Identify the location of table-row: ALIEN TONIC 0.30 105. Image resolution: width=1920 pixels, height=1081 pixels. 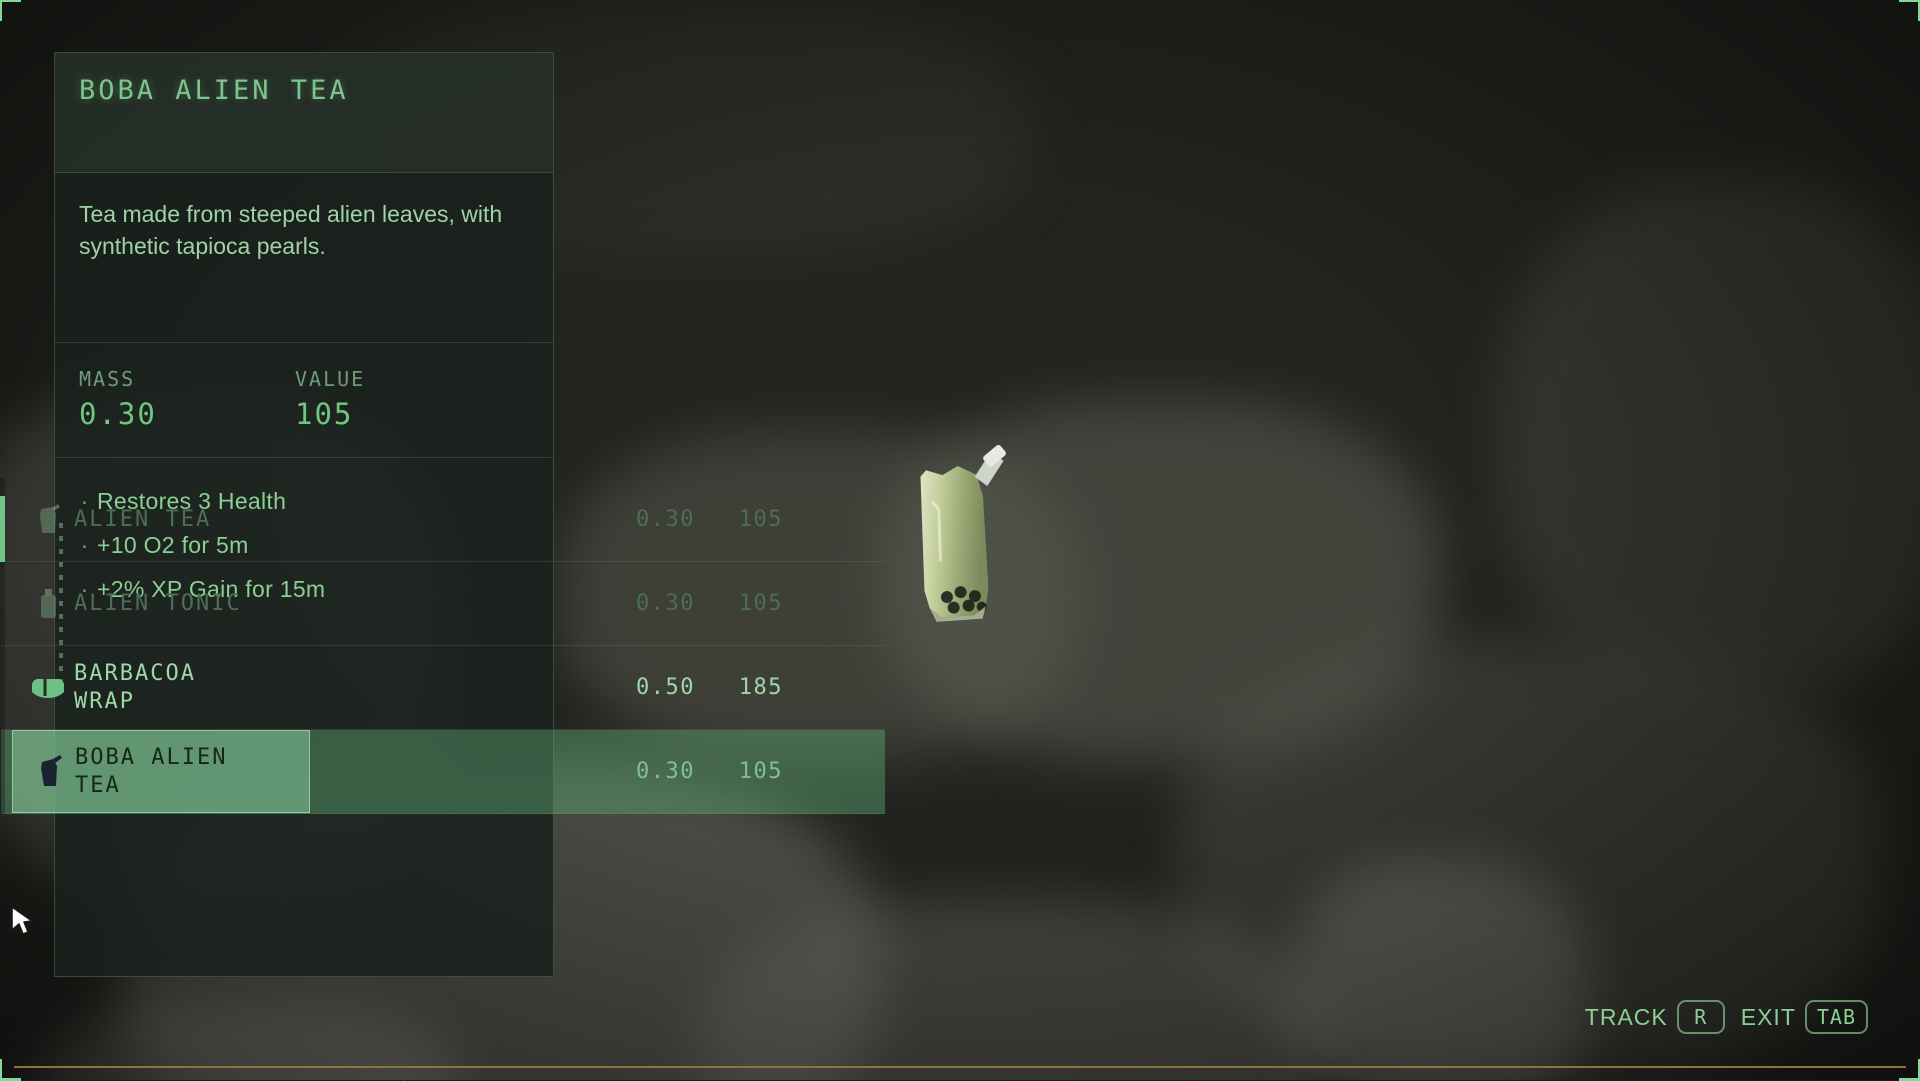
(443, 604).